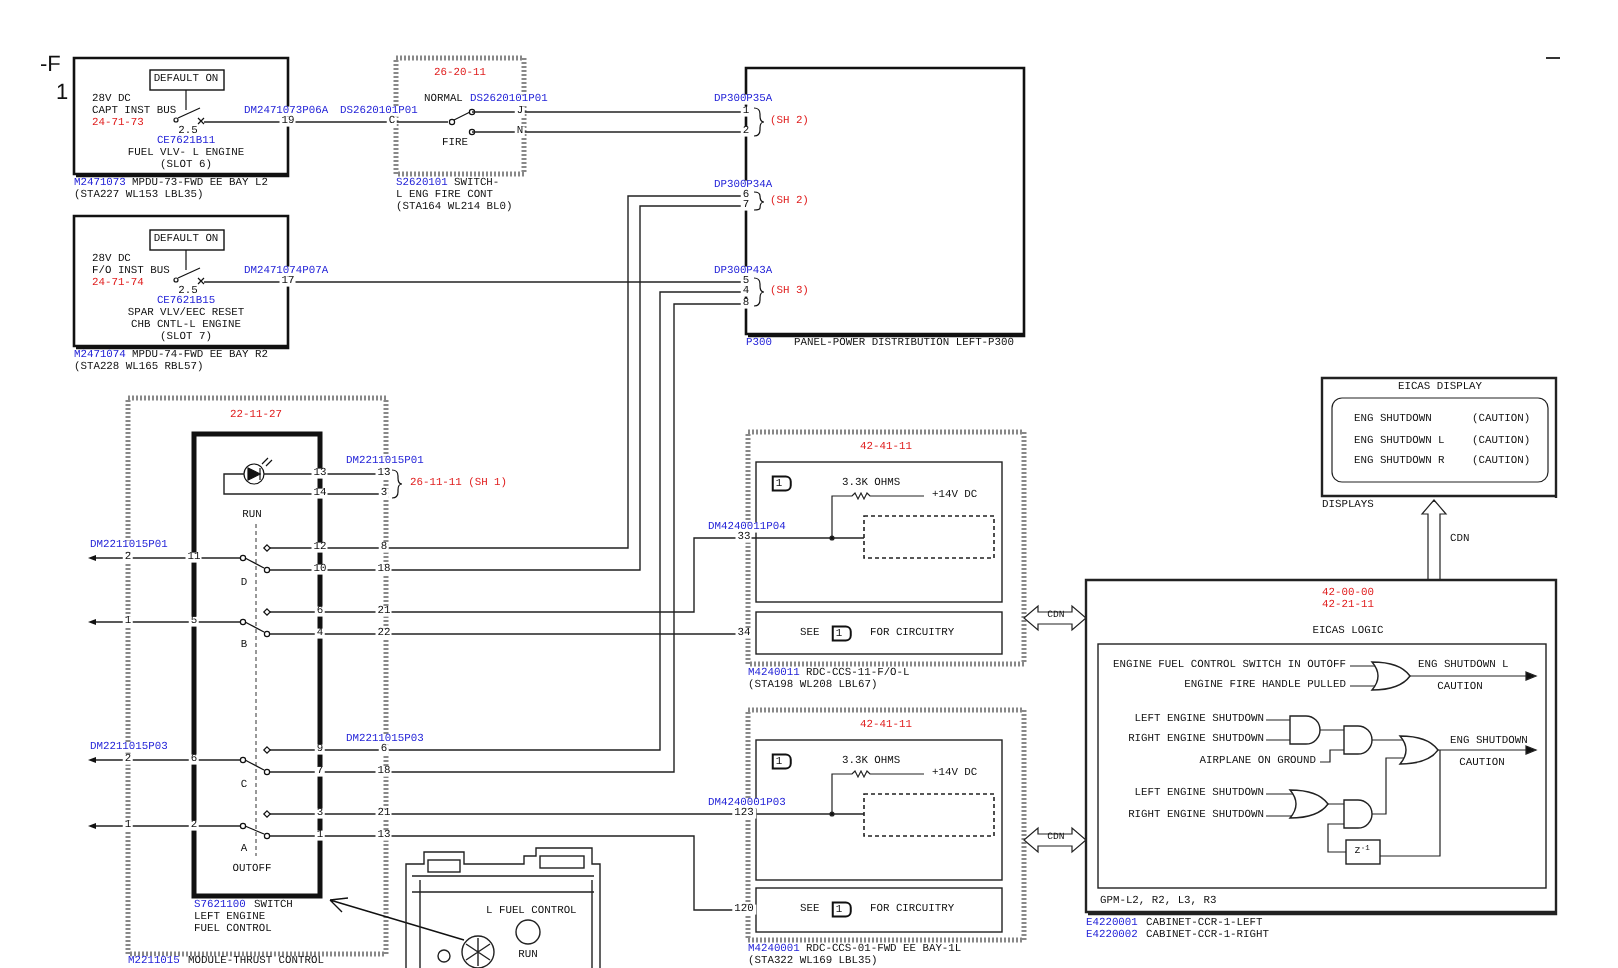 Image resolution: width=1618 pixels, height=968 pixels. I want to click on indicator-lamp-icon, so click(258, 471).